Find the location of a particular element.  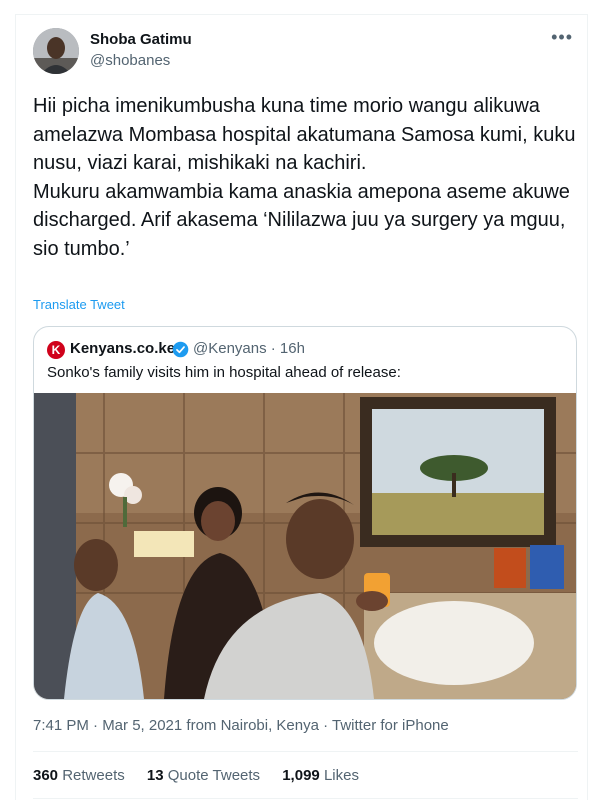

retweets-stat: 360 Retweets is located at coordinates (81, 775).